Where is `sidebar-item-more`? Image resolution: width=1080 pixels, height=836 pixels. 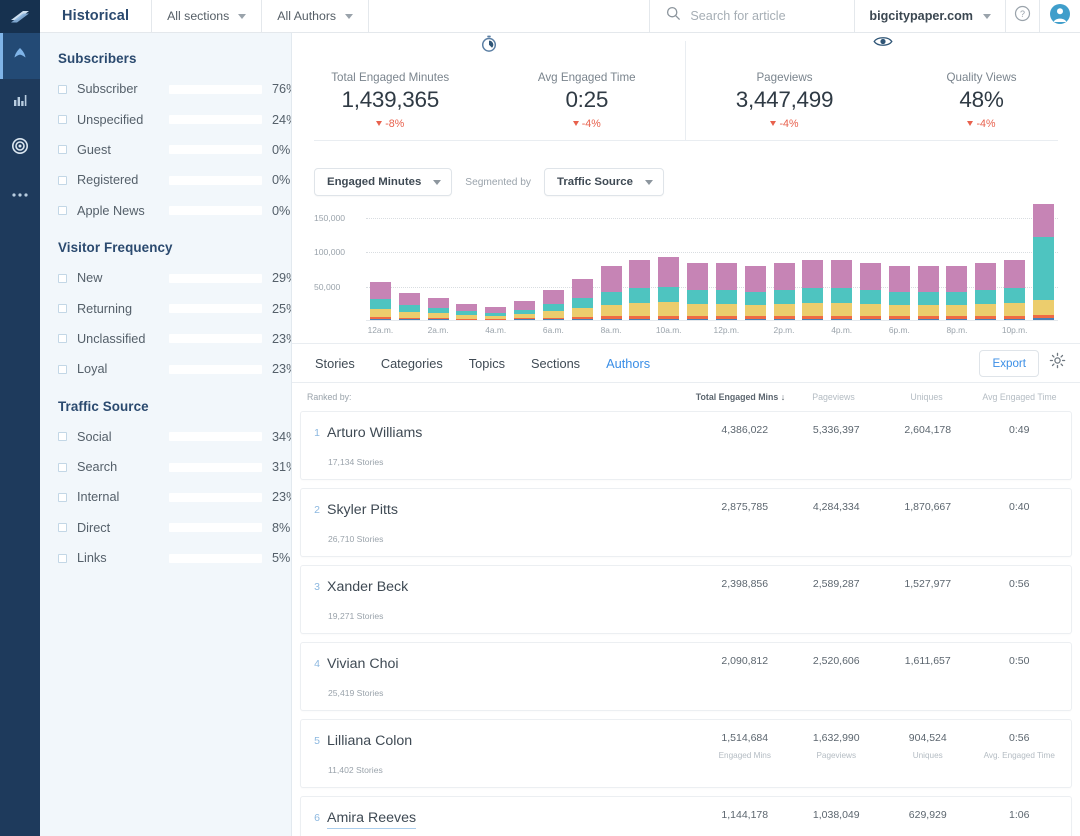 sidebar-item-more is located at coordinates (20, 194).